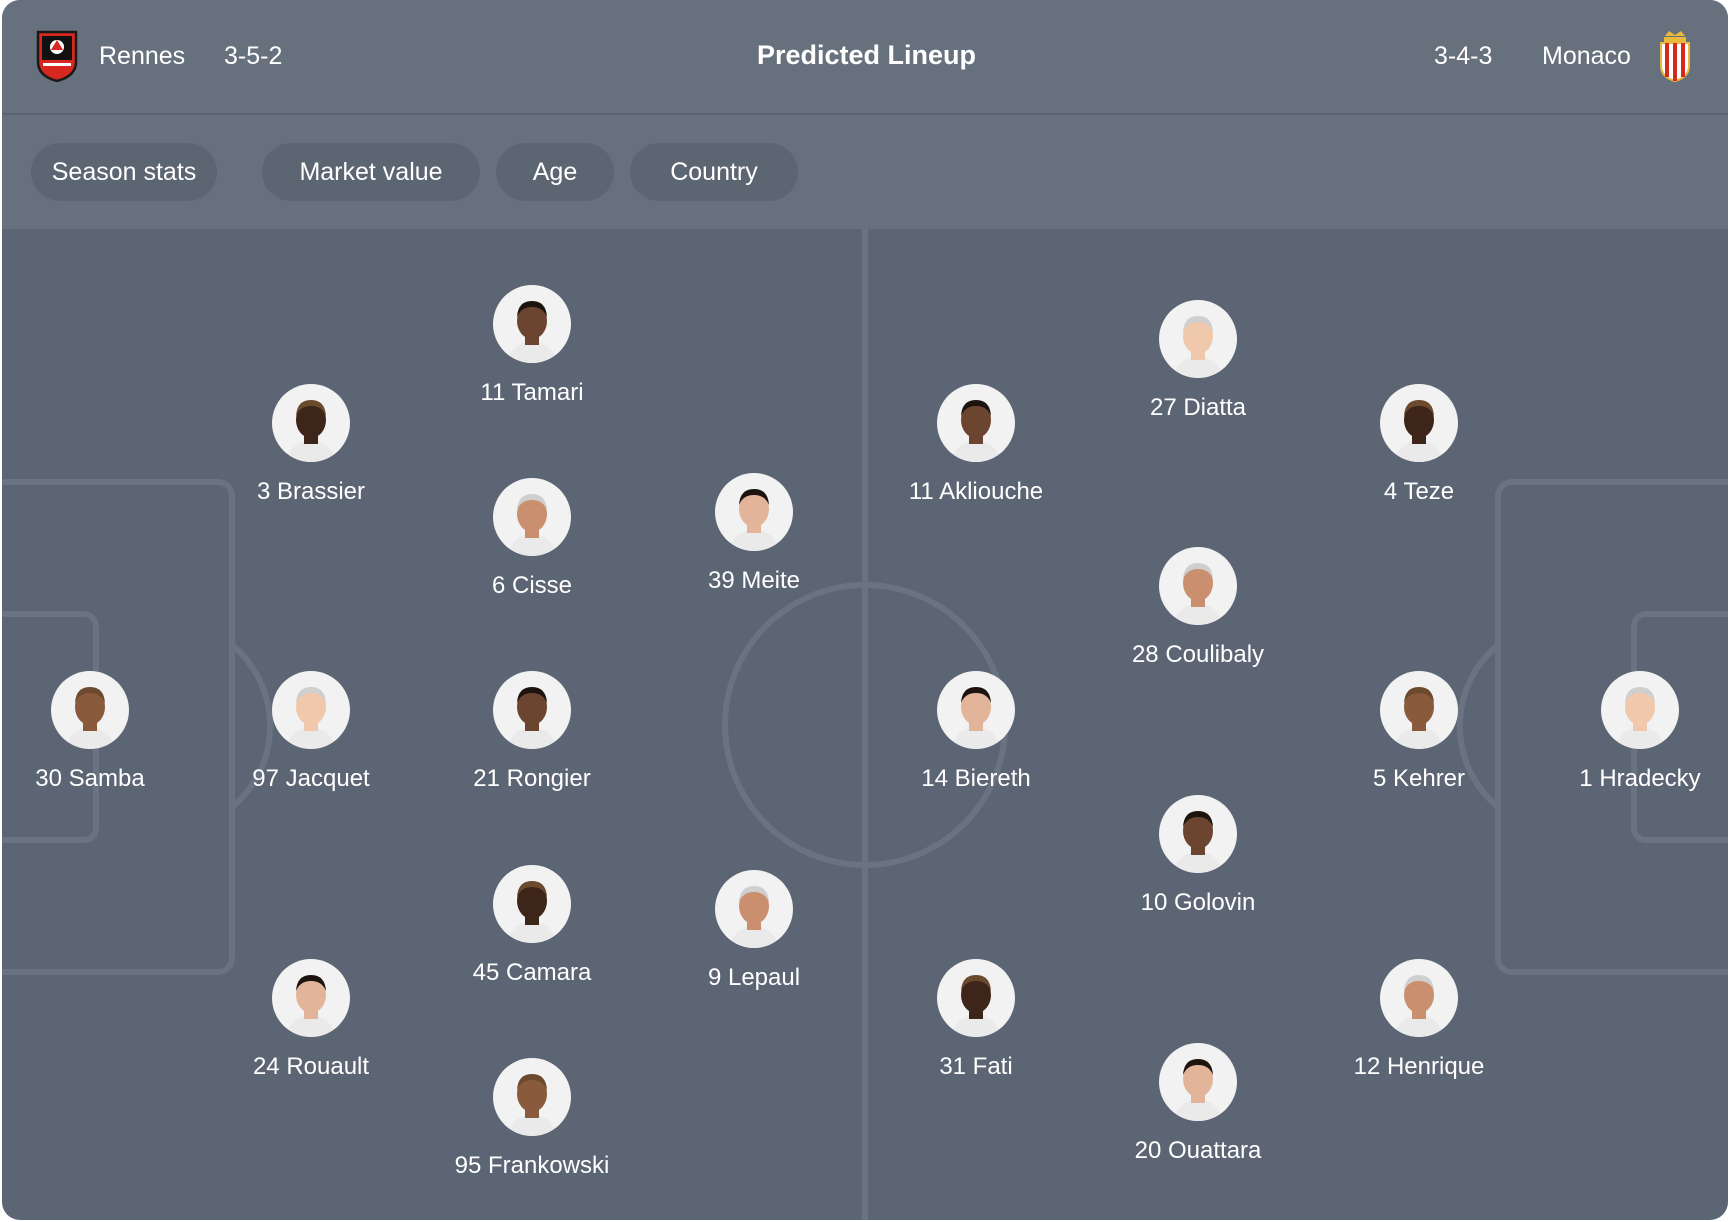  I want to click on player-name: 14 Biereth, so click(976, 778).